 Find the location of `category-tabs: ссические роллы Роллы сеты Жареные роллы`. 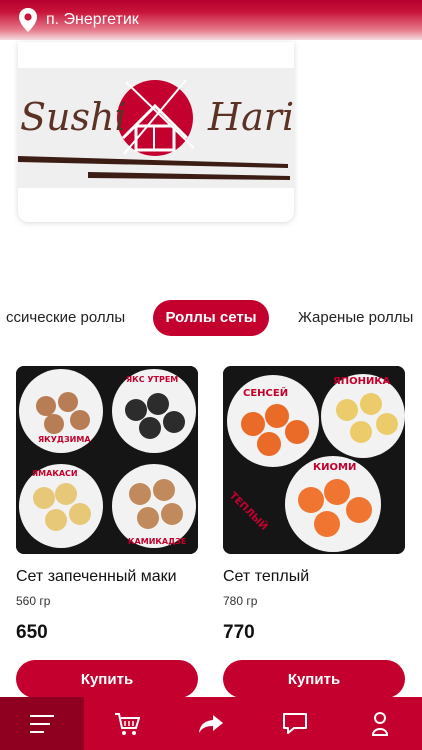

category-tabs: ссические роллы Роллы сеты Жареные роллы is located at coordinates (211, 318).